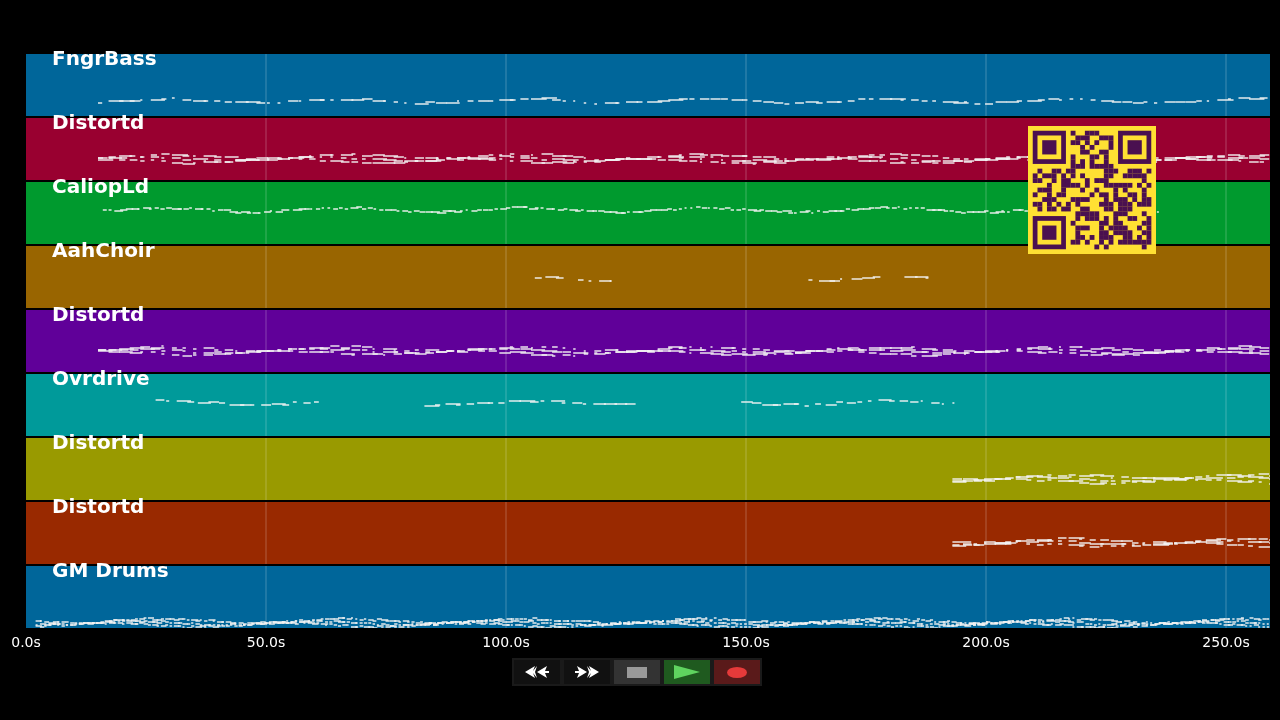 The width and height of the screenshot is (1280, 720). I want to click on rewind-icon, so click(537, 672).